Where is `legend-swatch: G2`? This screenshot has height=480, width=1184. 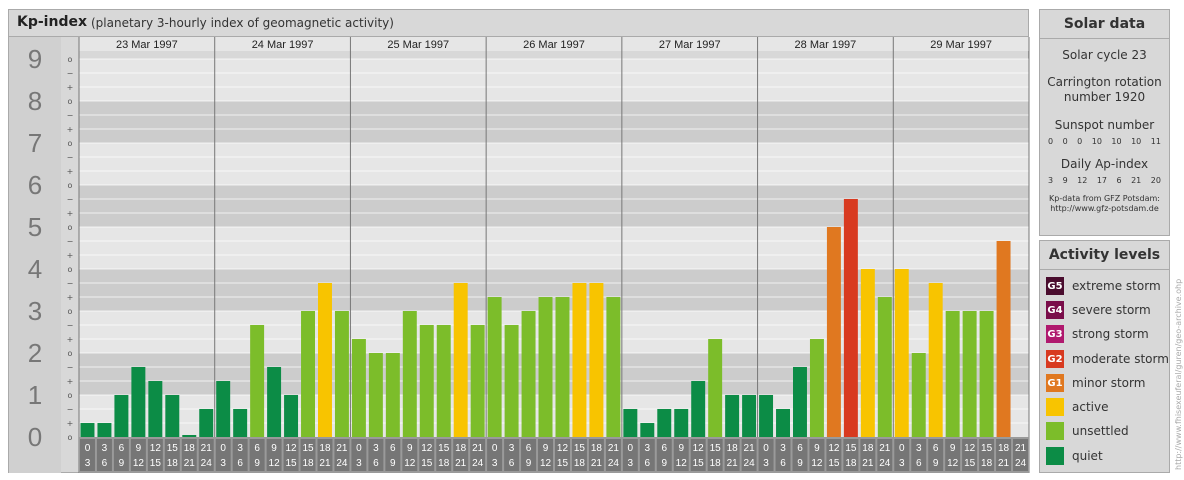 legend-swatch: G2 is located at coordinates (1055, 359).